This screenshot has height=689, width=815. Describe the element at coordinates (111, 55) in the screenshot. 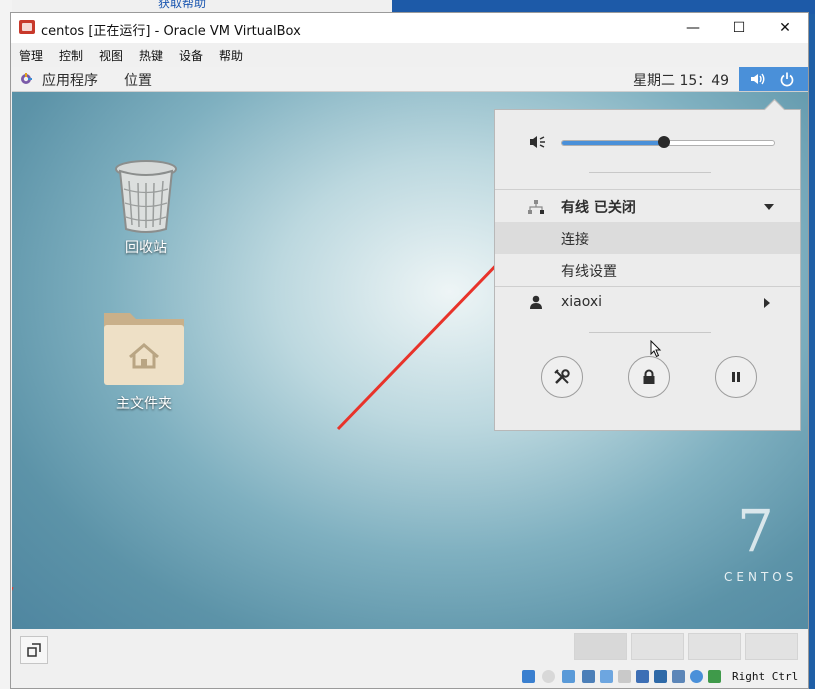

I see `menu-view: 视图` at that location.